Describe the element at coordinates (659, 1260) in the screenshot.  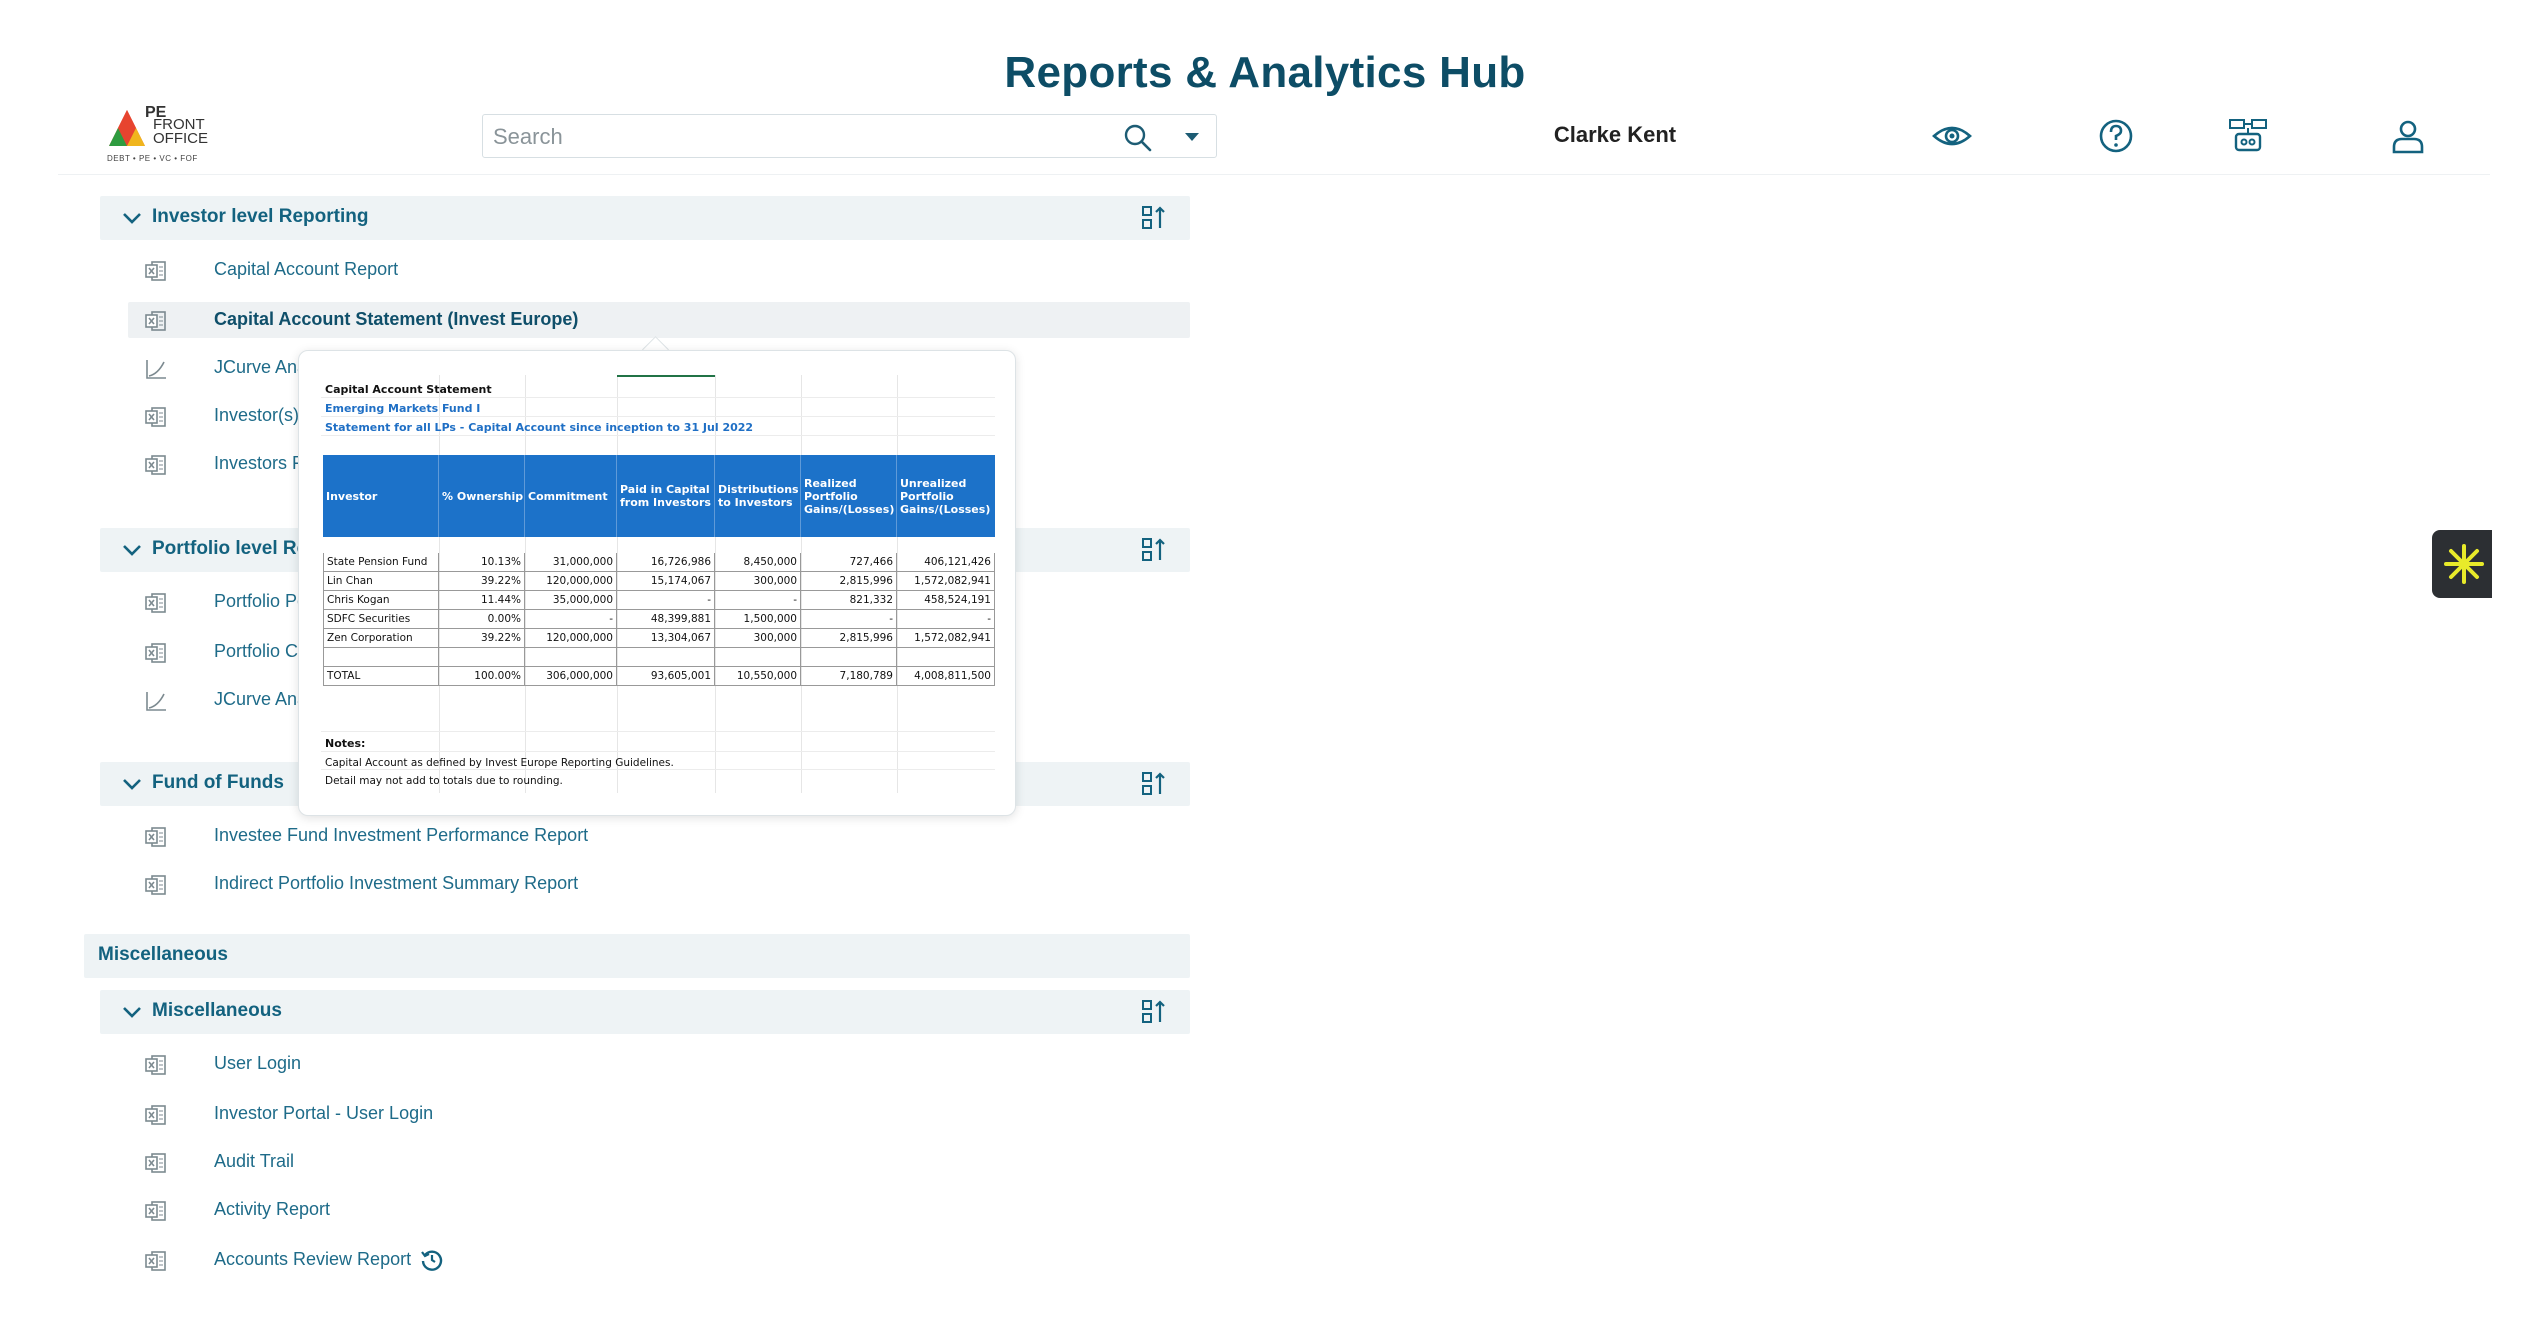
I see `report-item: Accounts Review Report` at that location.